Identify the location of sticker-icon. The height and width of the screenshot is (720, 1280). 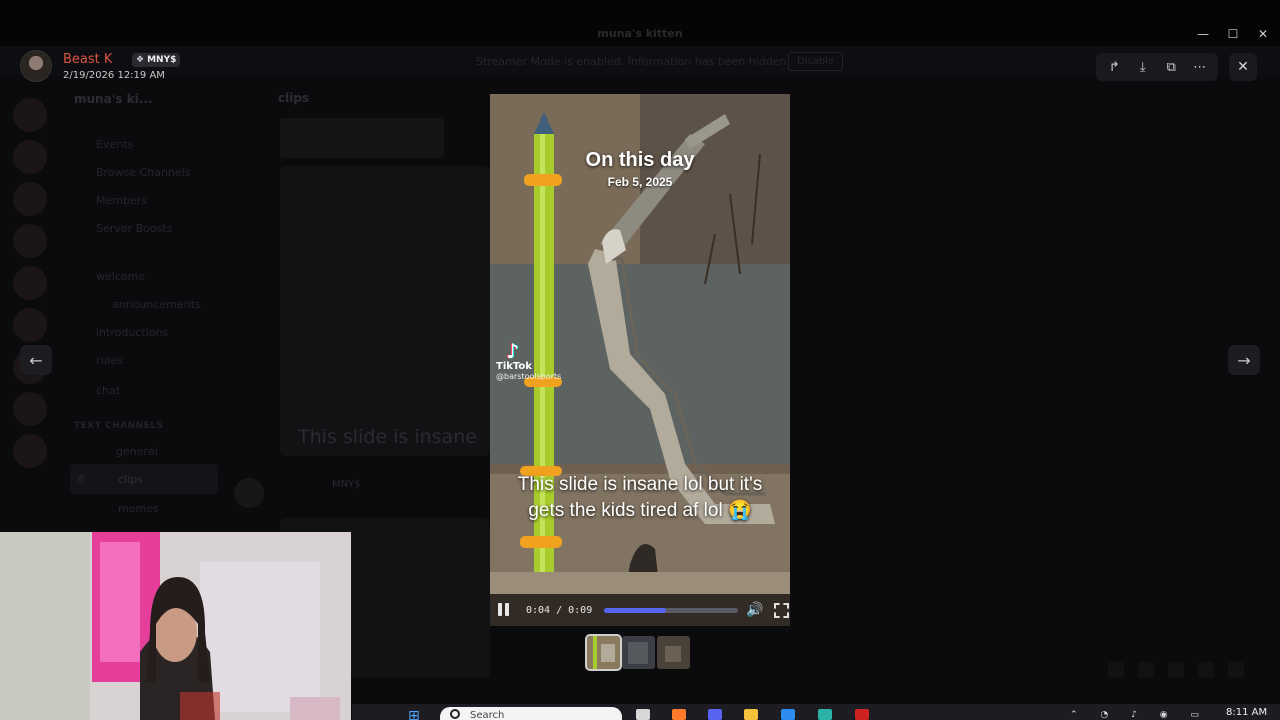
(1176, 670).